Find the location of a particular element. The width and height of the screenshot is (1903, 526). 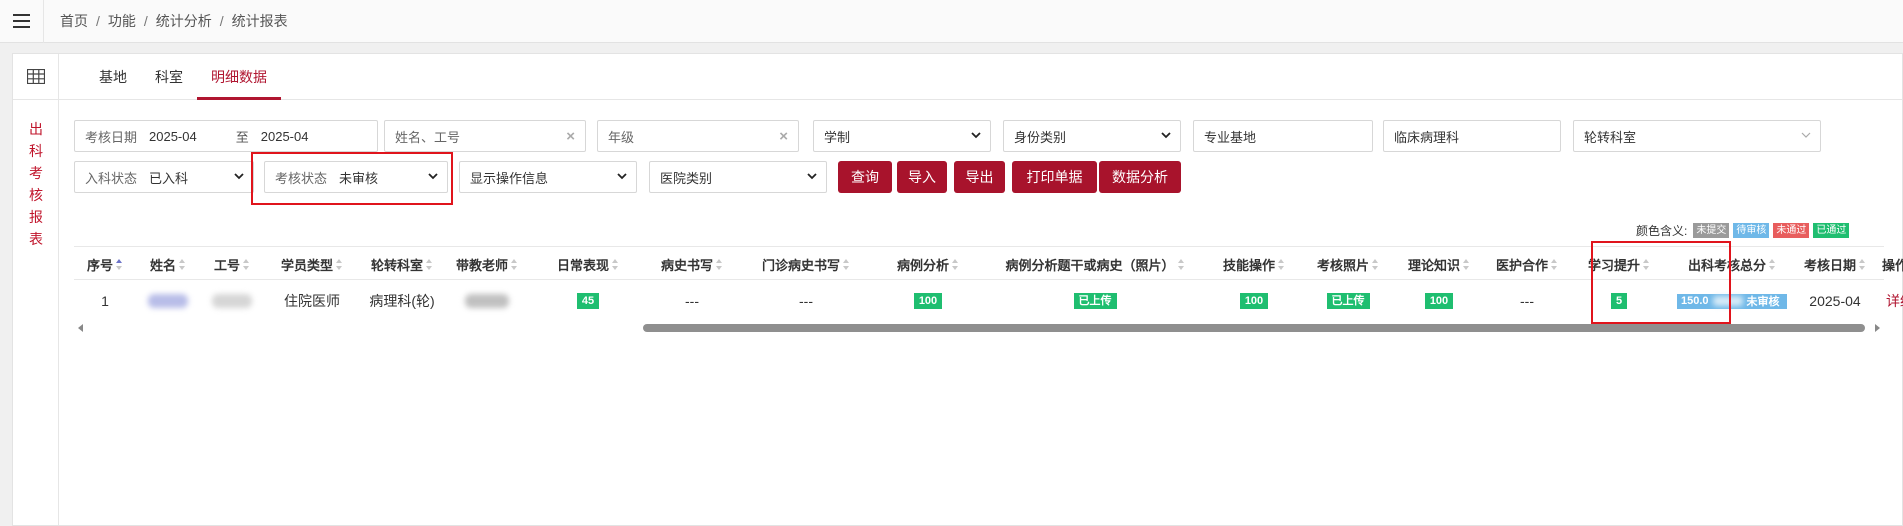

cell-history: --- is located at coordinates (692, 301).